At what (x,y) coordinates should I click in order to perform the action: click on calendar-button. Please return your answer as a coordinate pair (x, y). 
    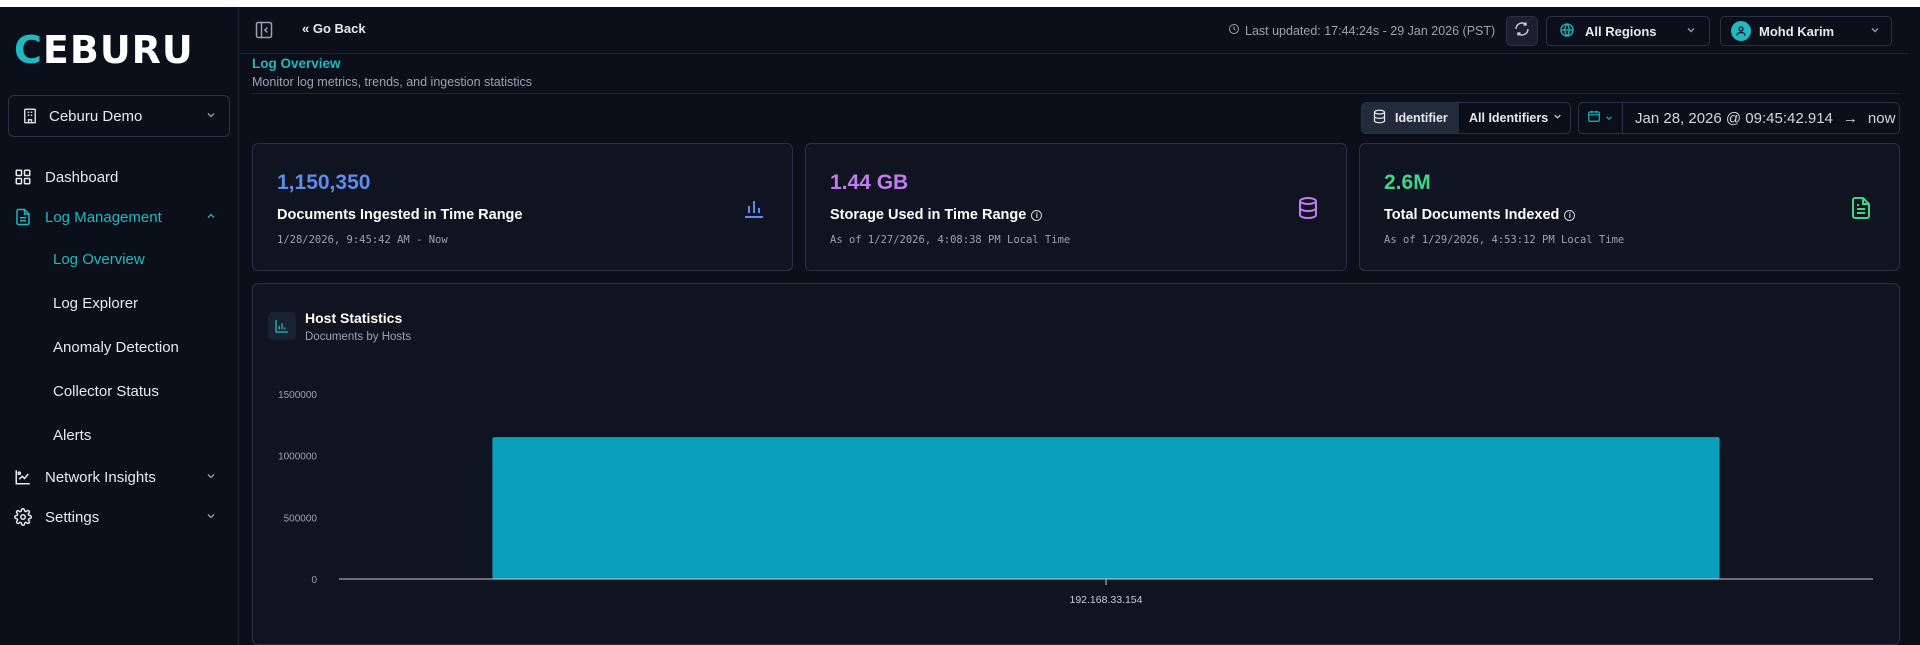
    Looking at the image, I should click on (1601, 118).